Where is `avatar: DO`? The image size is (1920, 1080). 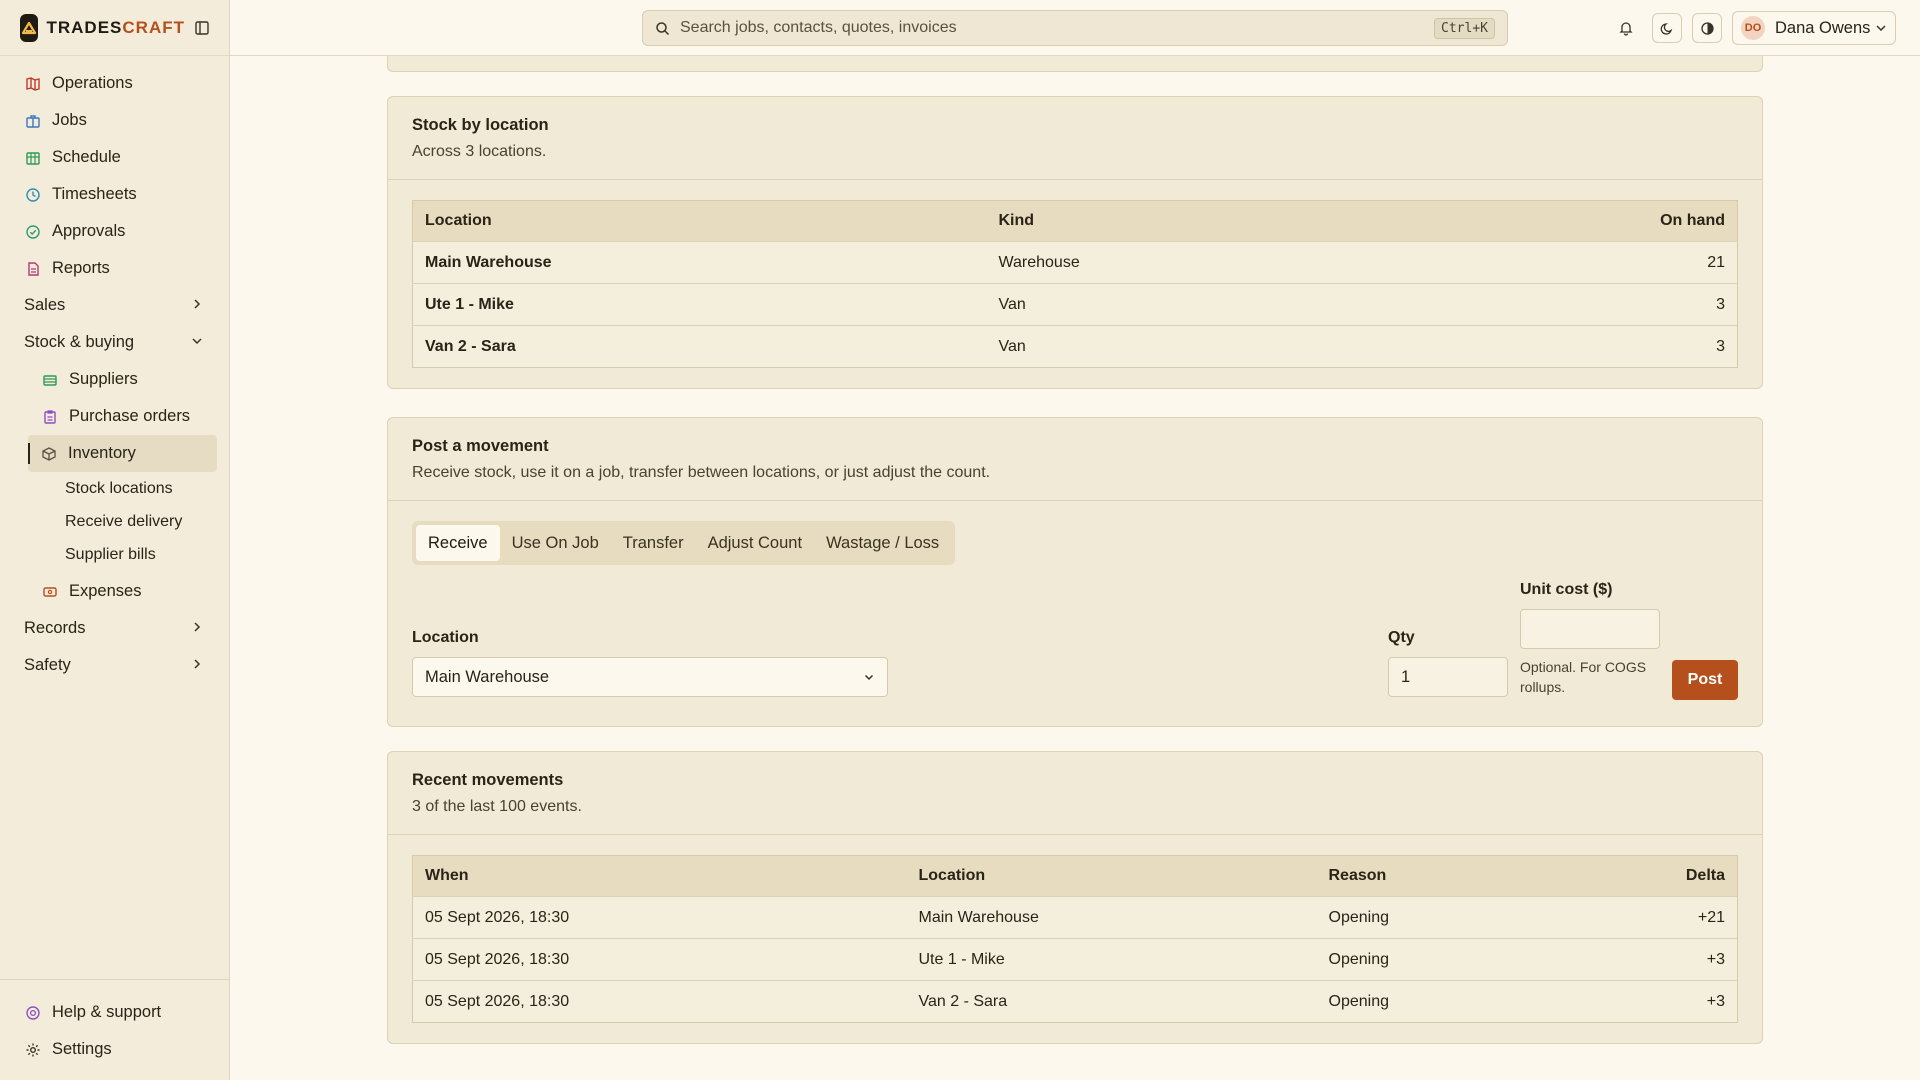
avatar: DO is located at coordinates (1753, 28).